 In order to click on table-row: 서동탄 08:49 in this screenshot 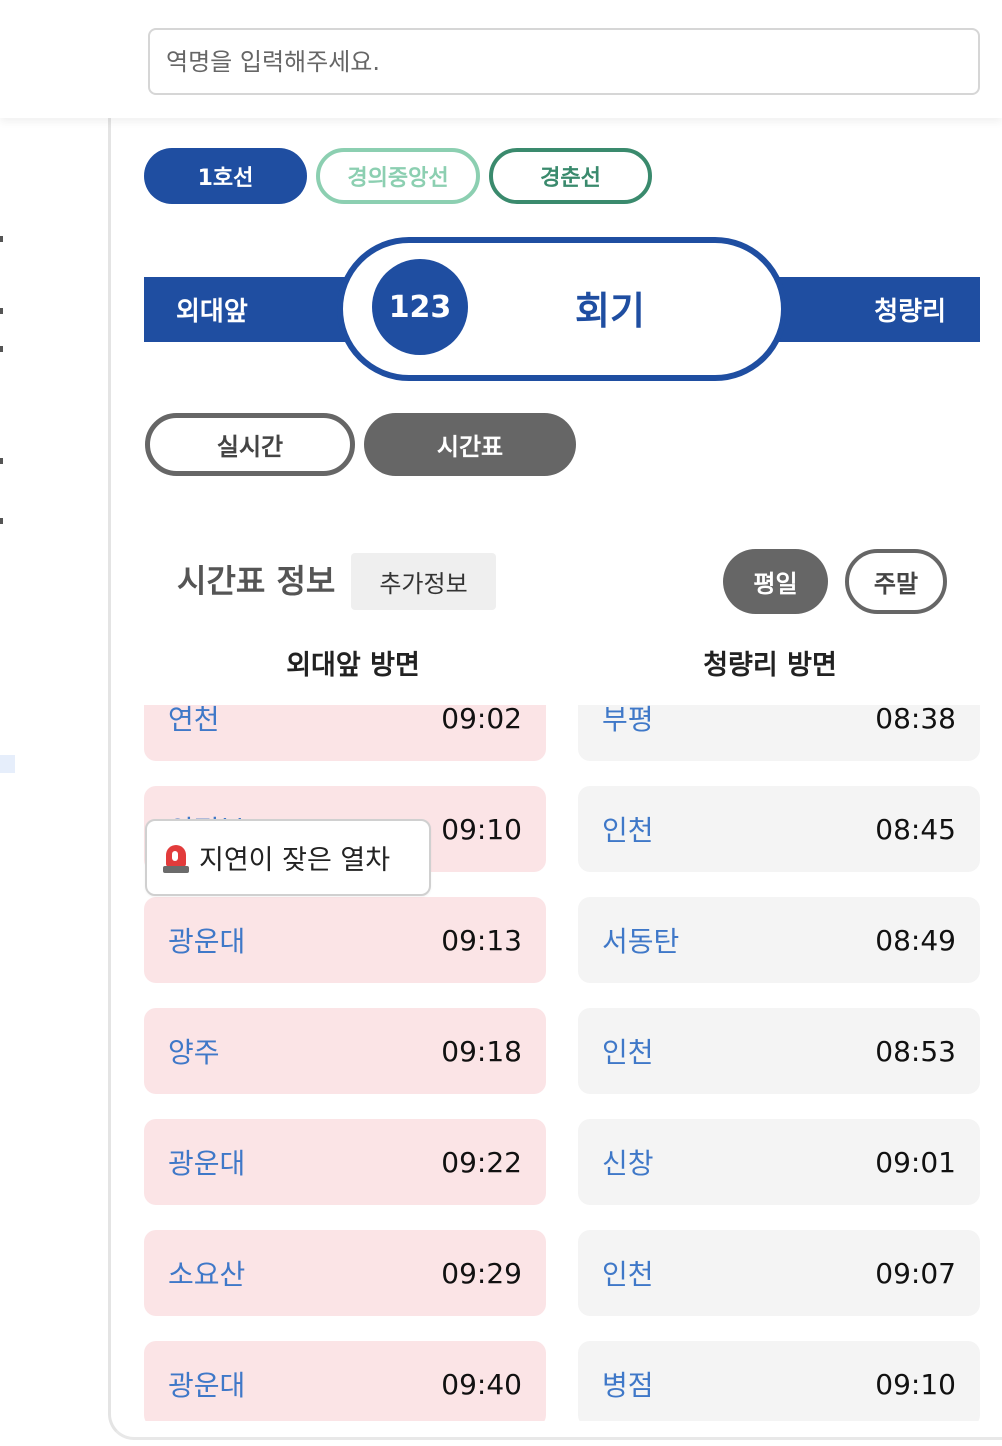, I will do `click(779, 940)`.